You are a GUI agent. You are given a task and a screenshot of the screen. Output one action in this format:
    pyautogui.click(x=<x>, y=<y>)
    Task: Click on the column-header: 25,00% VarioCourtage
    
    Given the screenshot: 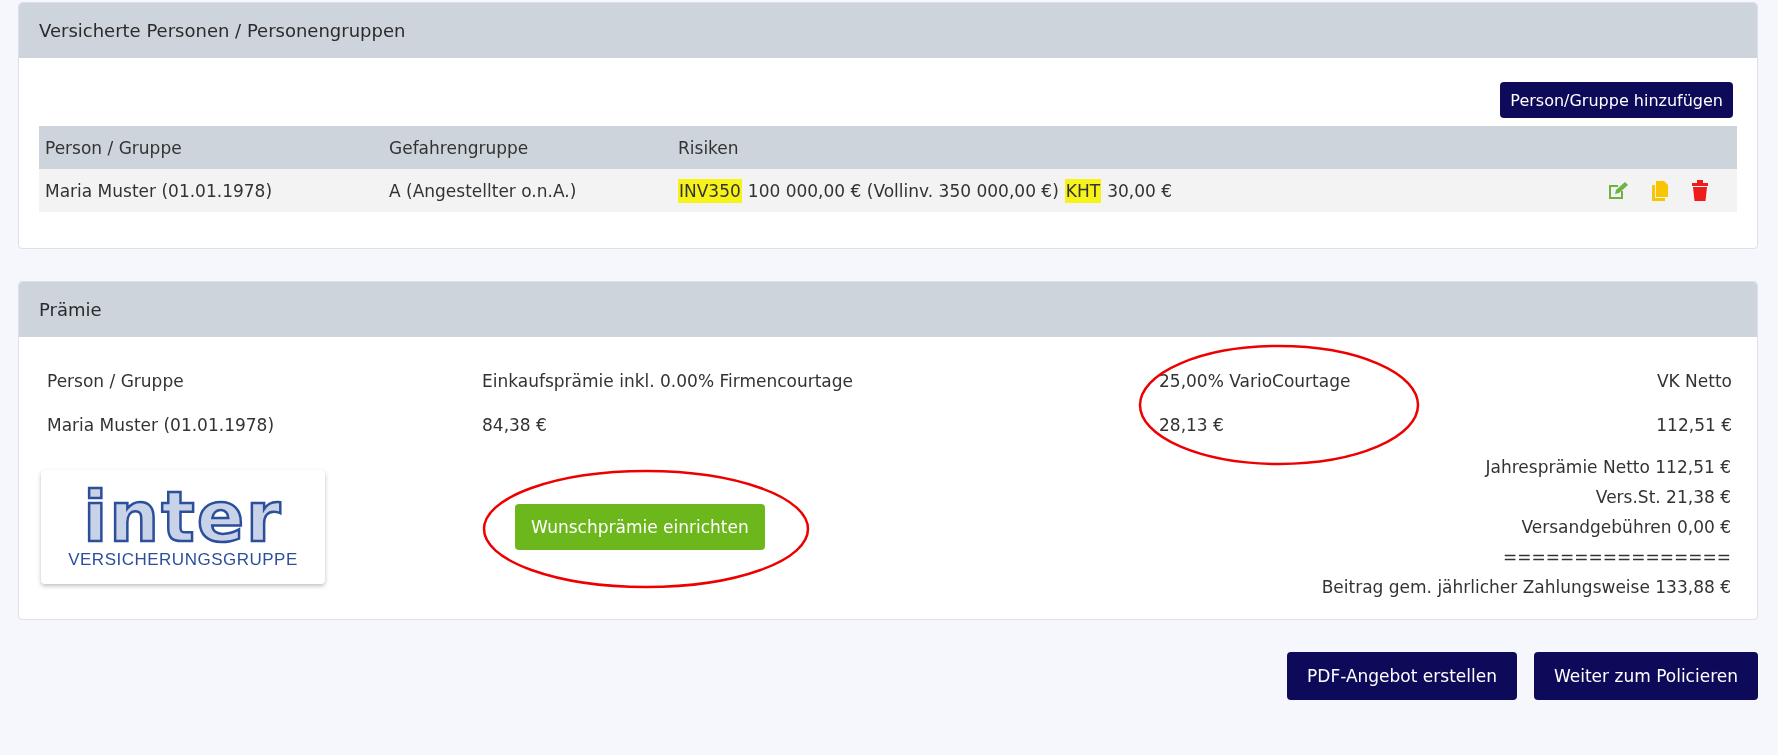 What is the action you would take?
    pyautogui.click(x=1255, y=381)
    